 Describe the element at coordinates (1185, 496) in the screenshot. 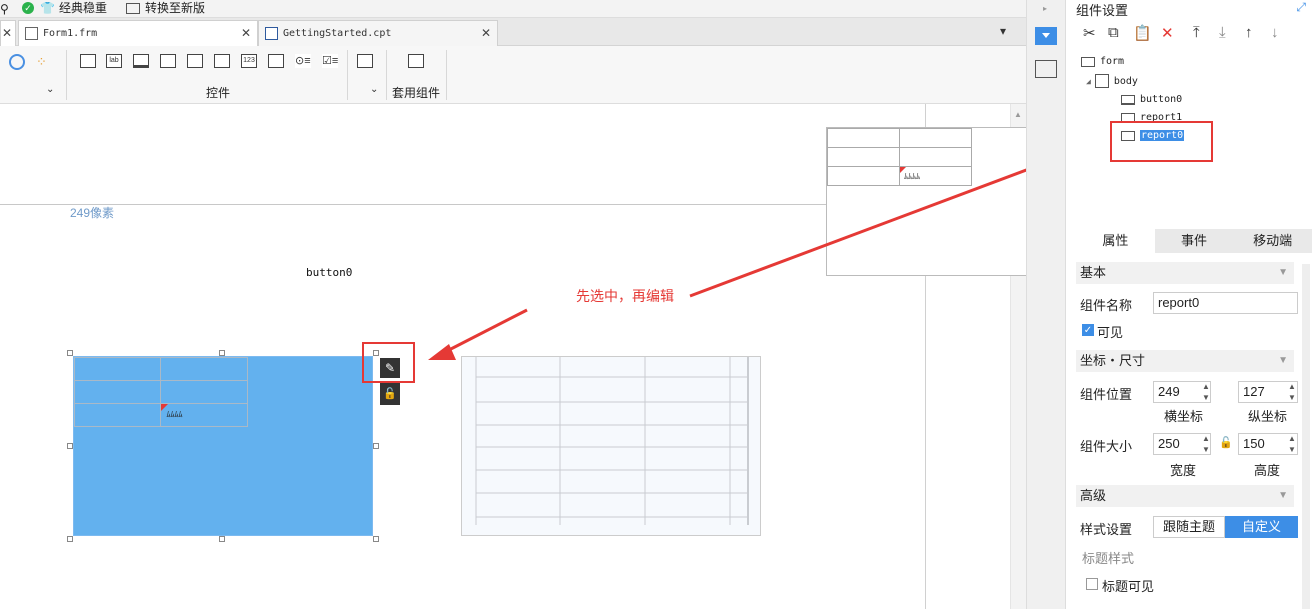

I see `section-advanced: 高级 ▼` at that location.